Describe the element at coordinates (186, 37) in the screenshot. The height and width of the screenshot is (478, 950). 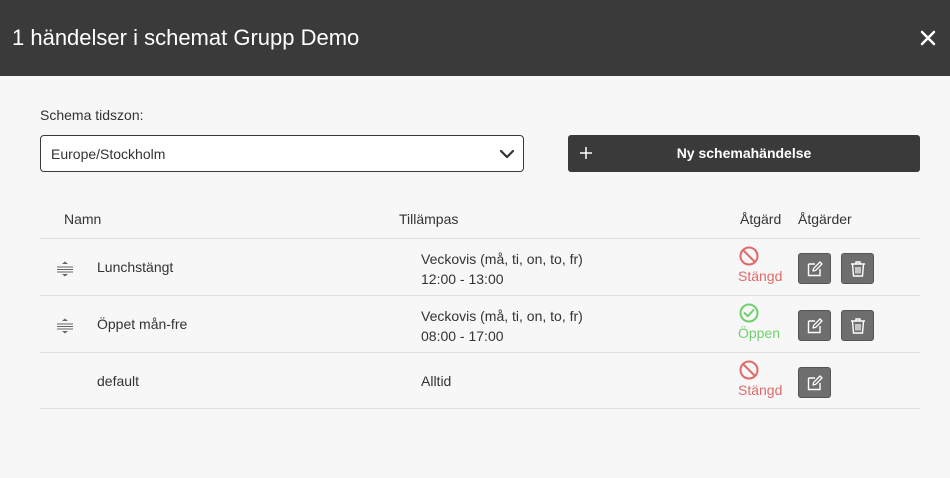
I see `dialog-title: 1 händelser i schemat Grupp Demo` at that location.